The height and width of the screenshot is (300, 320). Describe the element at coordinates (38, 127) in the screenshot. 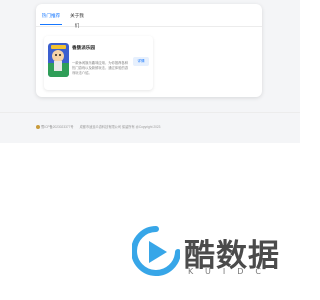

I see `police-badge-icon` at that location.